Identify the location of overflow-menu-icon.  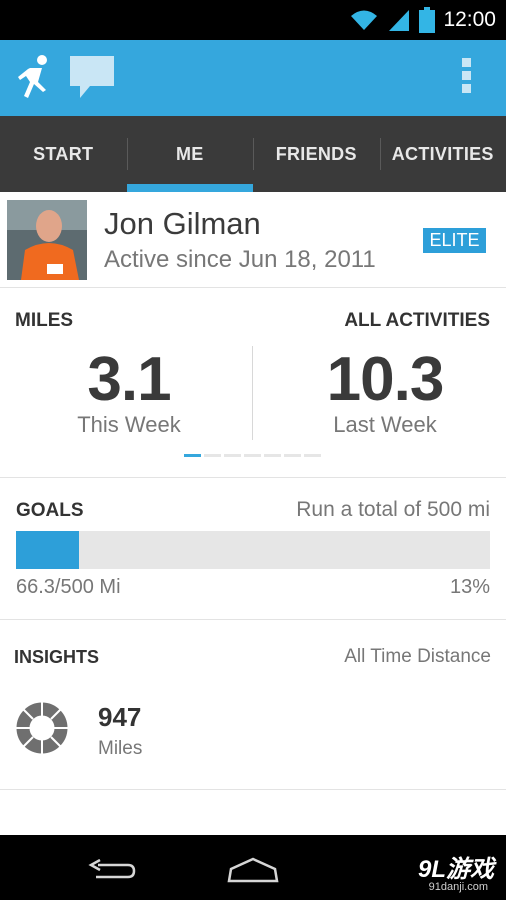
(466, 78).